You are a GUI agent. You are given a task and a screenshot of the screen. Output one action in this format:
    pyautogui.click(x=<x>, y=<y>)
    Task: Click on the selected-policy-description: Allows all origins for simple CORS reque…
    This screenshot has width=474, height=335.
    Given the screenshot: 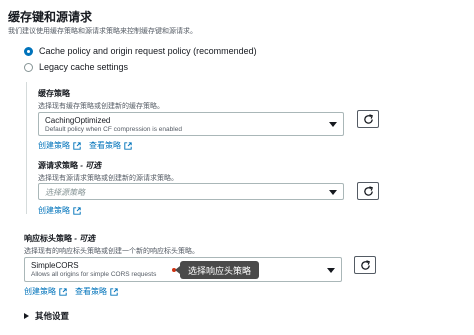 What is the action you would take?
    pyautogui.click(x=94, y=274)
    